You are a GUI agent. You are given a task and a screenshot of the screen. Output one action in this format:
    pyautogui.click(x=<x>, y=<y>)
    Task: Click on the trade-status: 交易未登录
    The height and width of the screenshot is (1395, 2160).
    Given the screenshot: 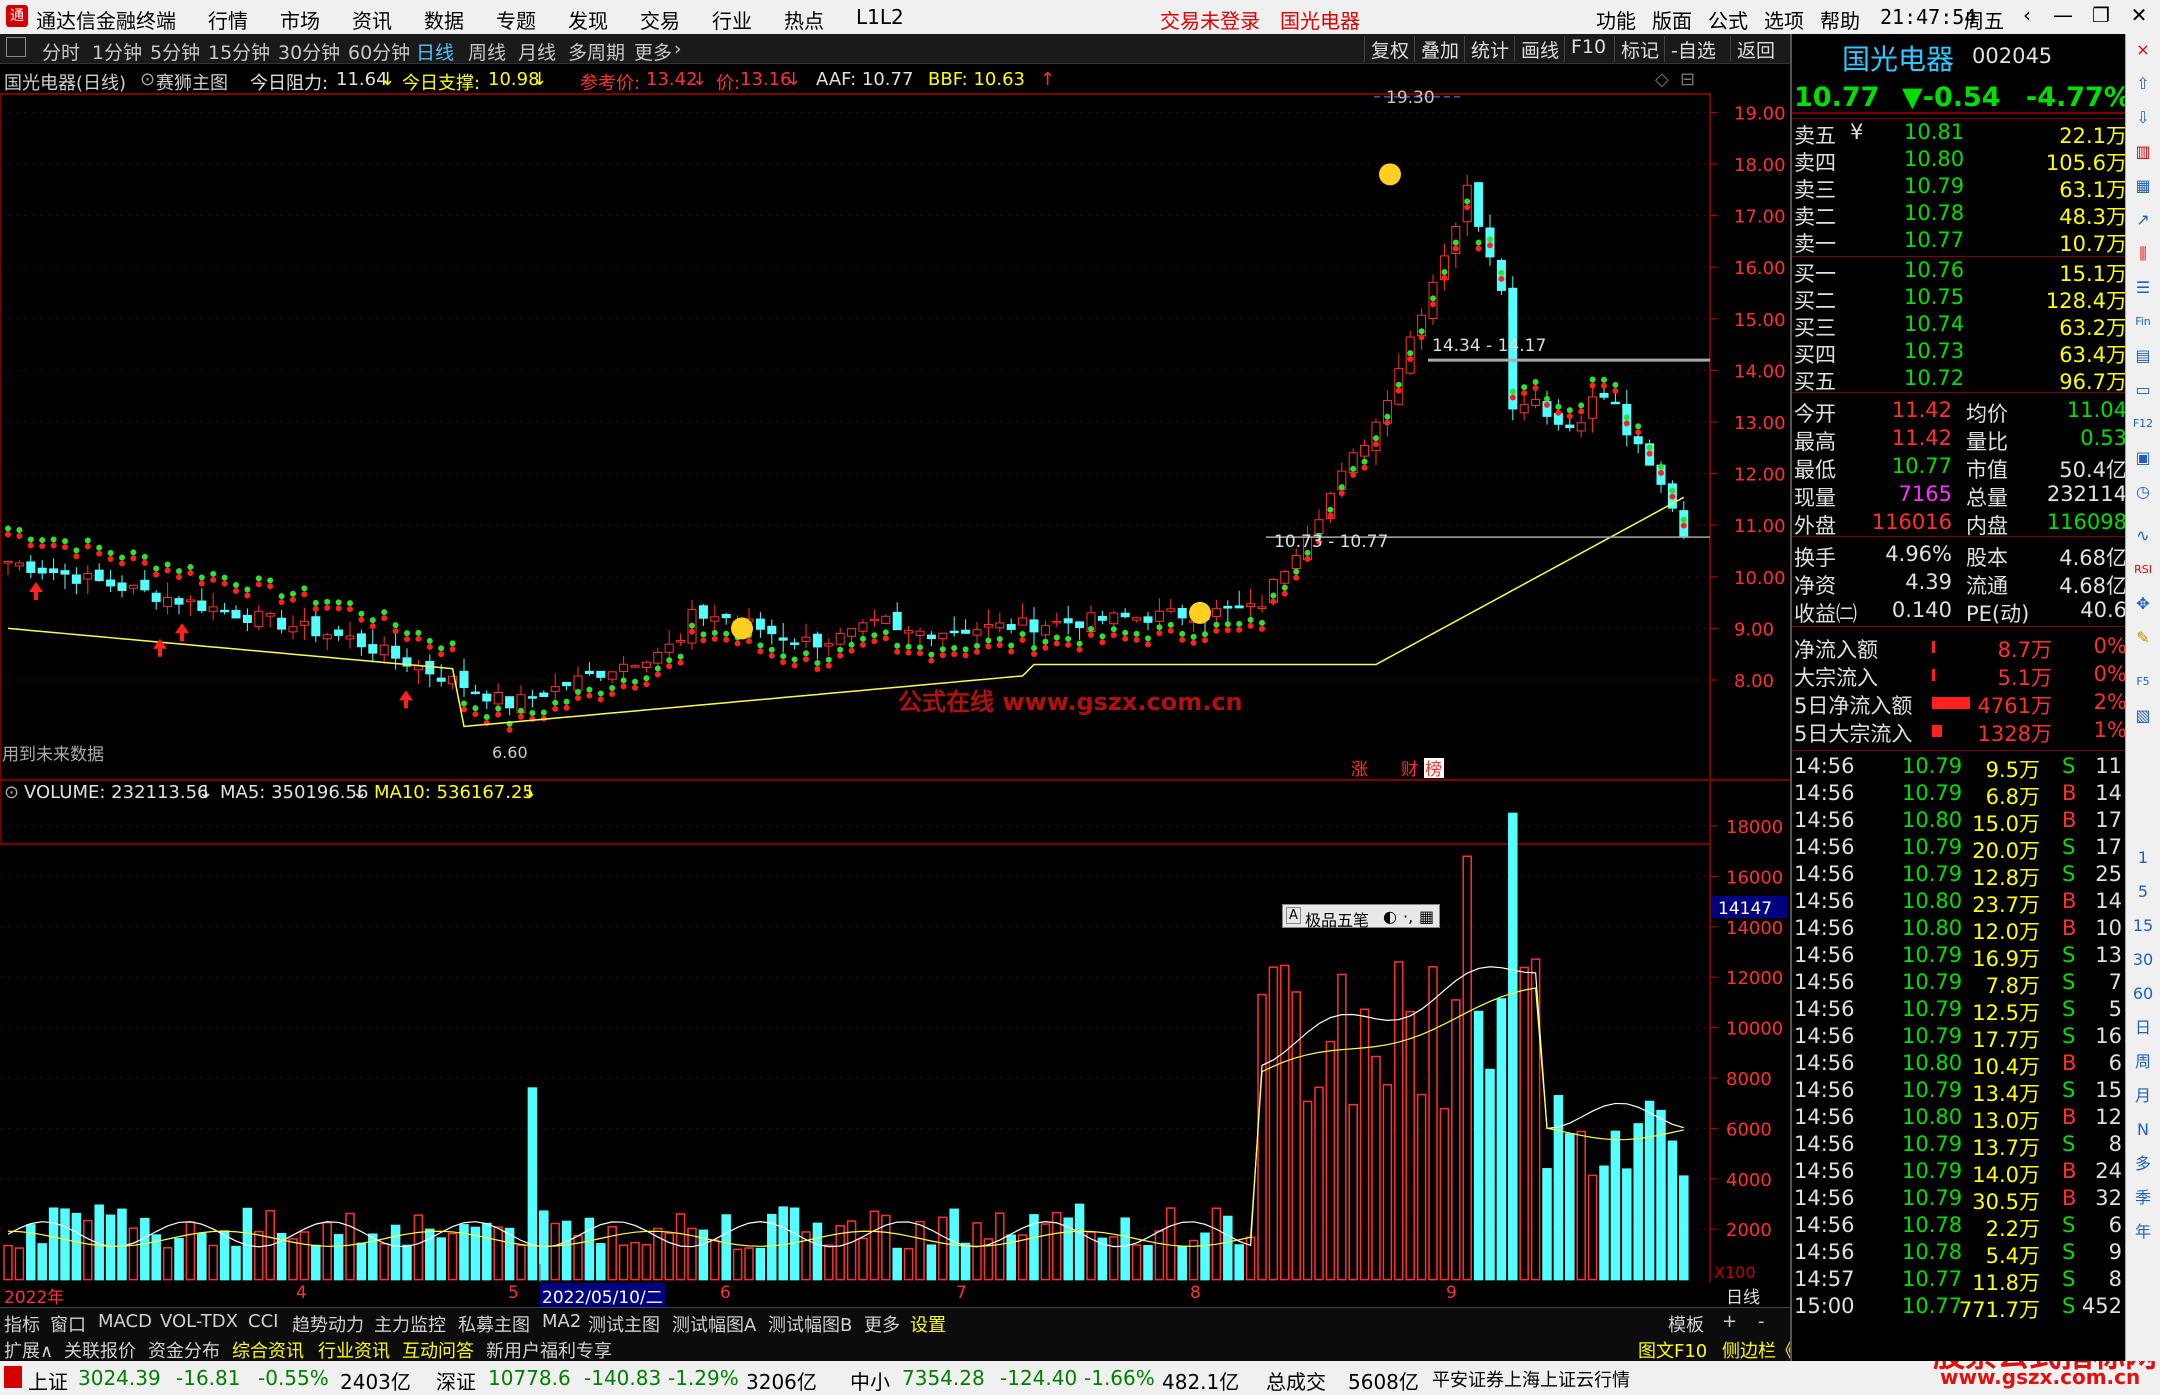 What is the action you would take?
    pyautogui.click(x=1210, y=19)
    